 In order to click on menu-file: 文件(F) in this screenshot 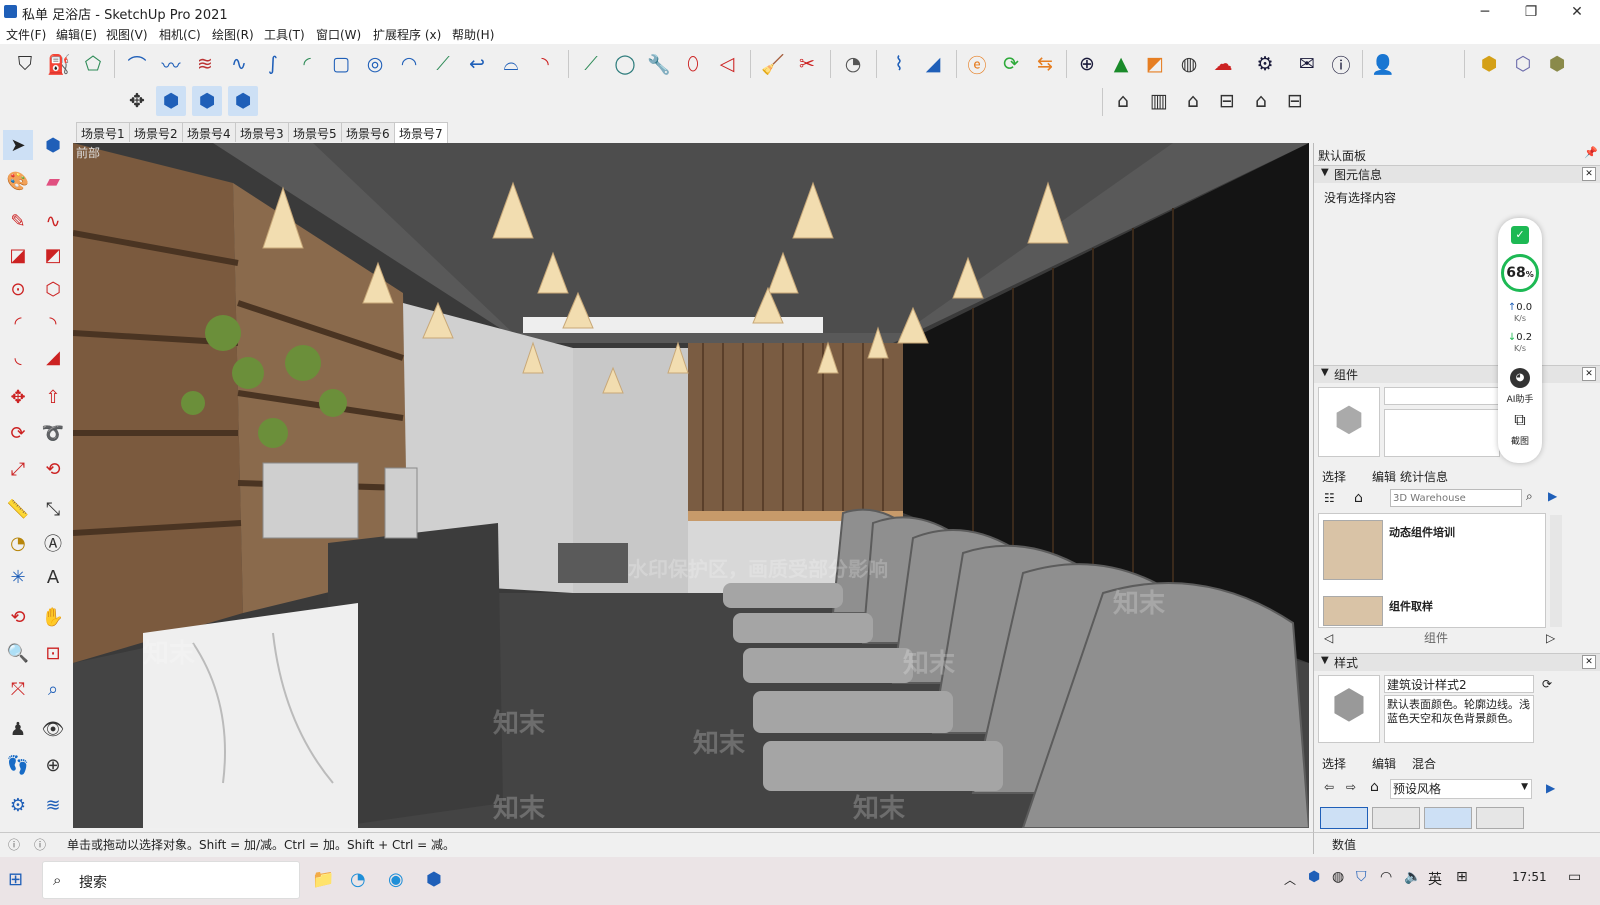, I will do `click(26, 34)`.